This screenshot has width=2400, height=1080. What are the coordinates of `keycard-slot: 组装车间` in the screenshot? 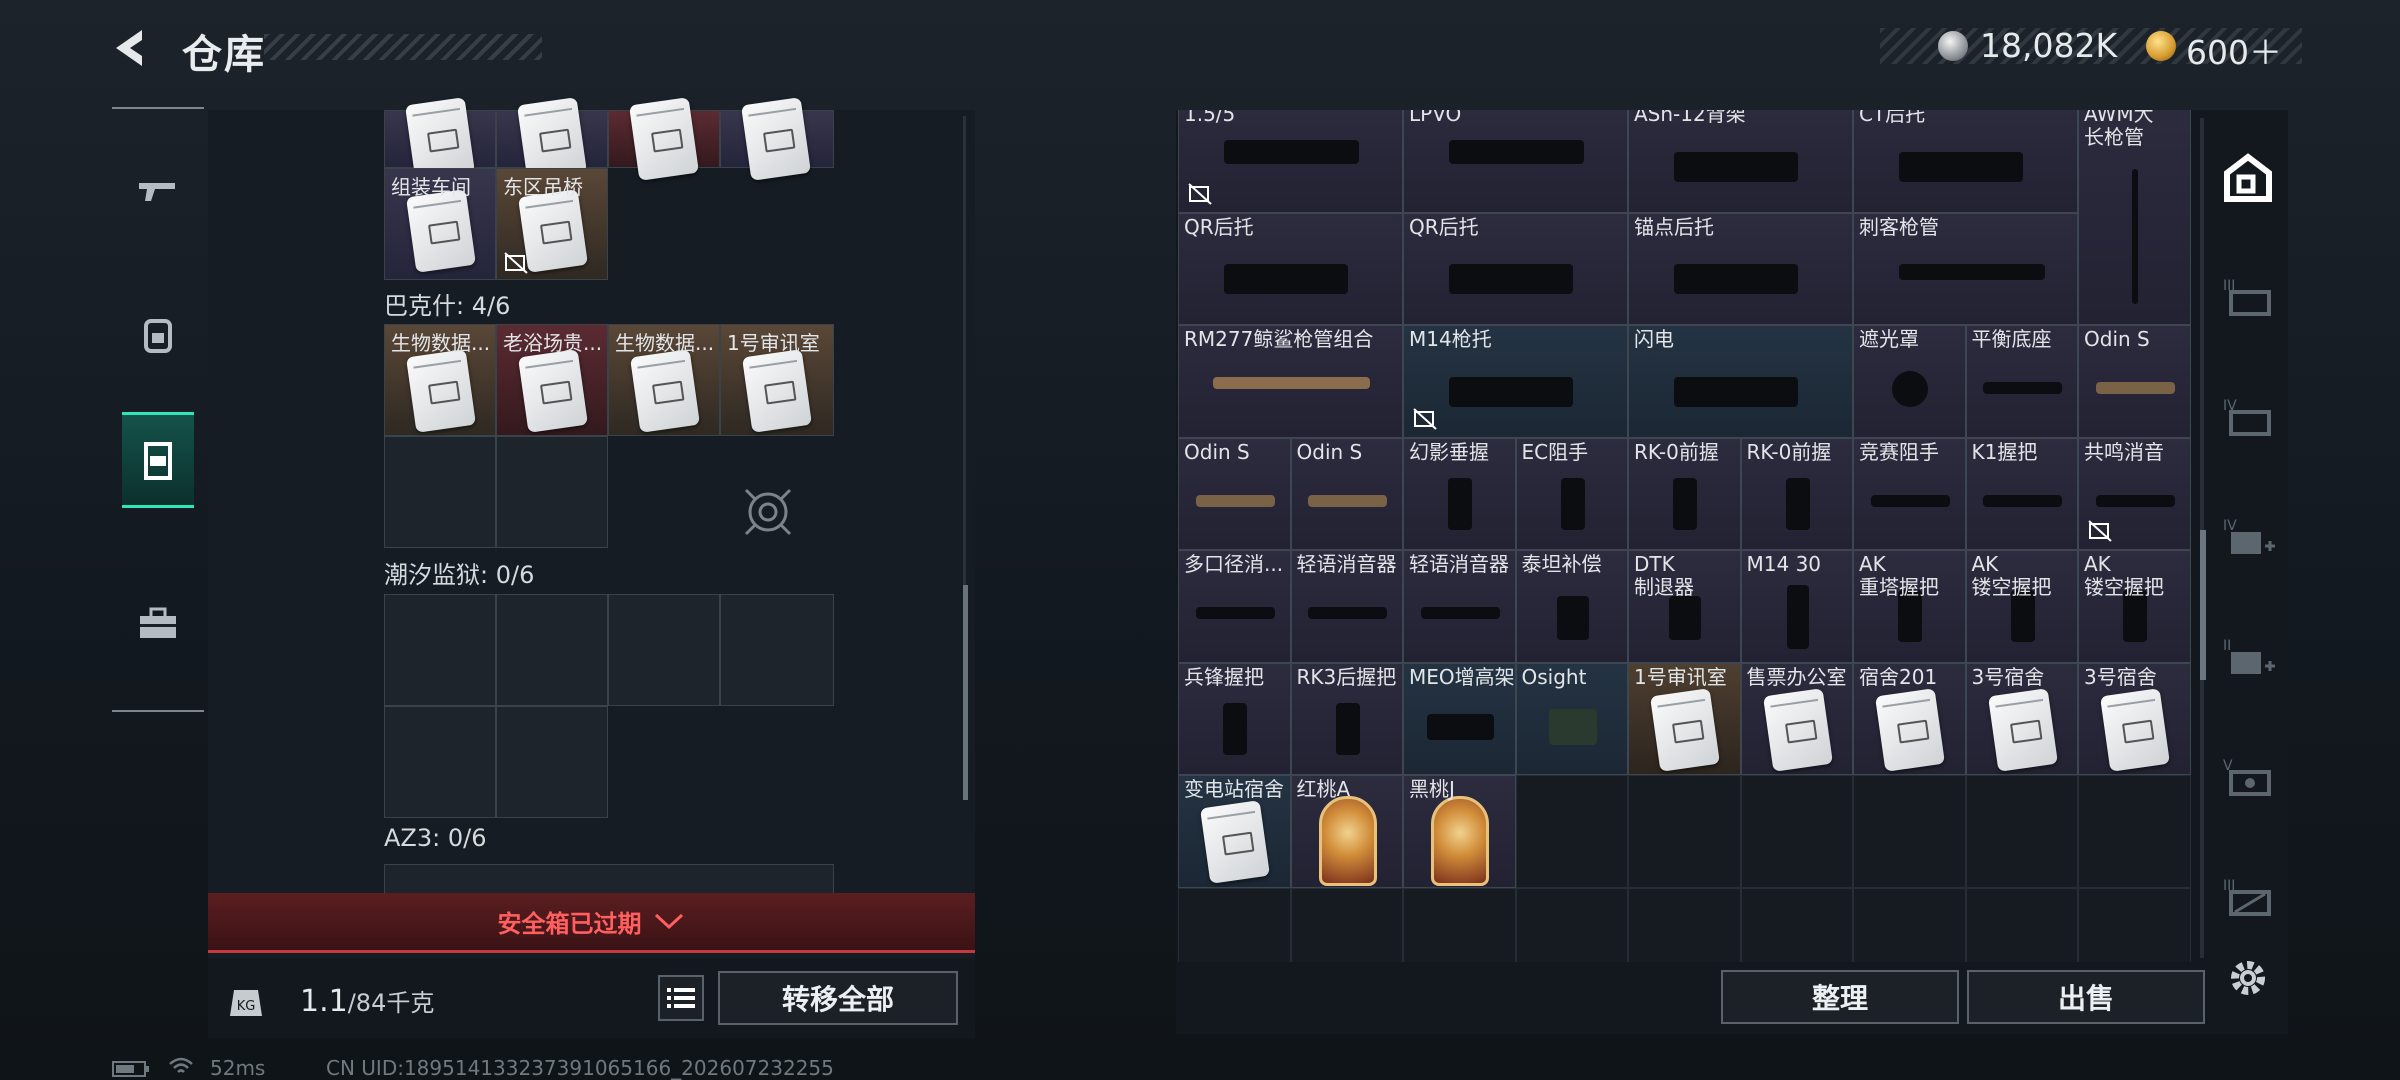 It's located at (440, 224).